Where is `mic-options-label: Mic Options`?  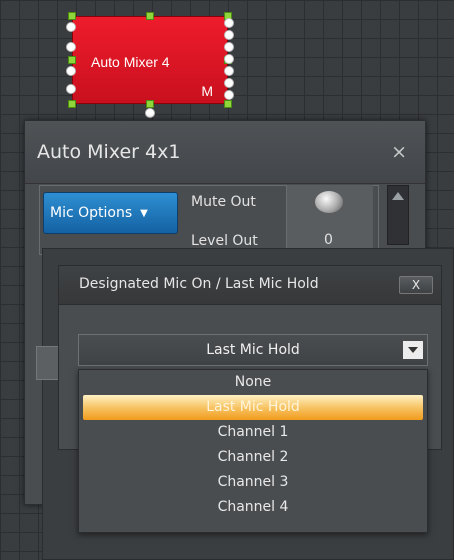 mic-options-label: Mic Options is located at coordinates (91, 213).